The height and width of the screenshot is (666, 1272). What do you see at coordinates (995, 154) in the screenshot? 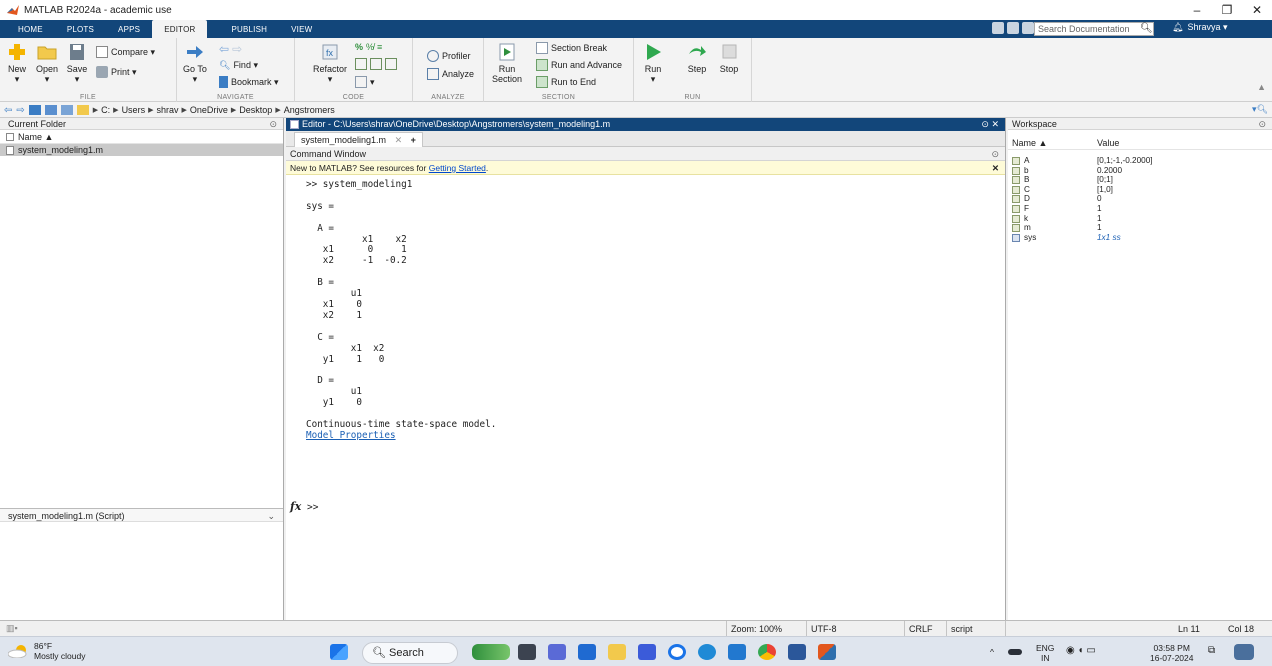
I see `command-menu-icon: ⊙` at bounding box center [995, 154].